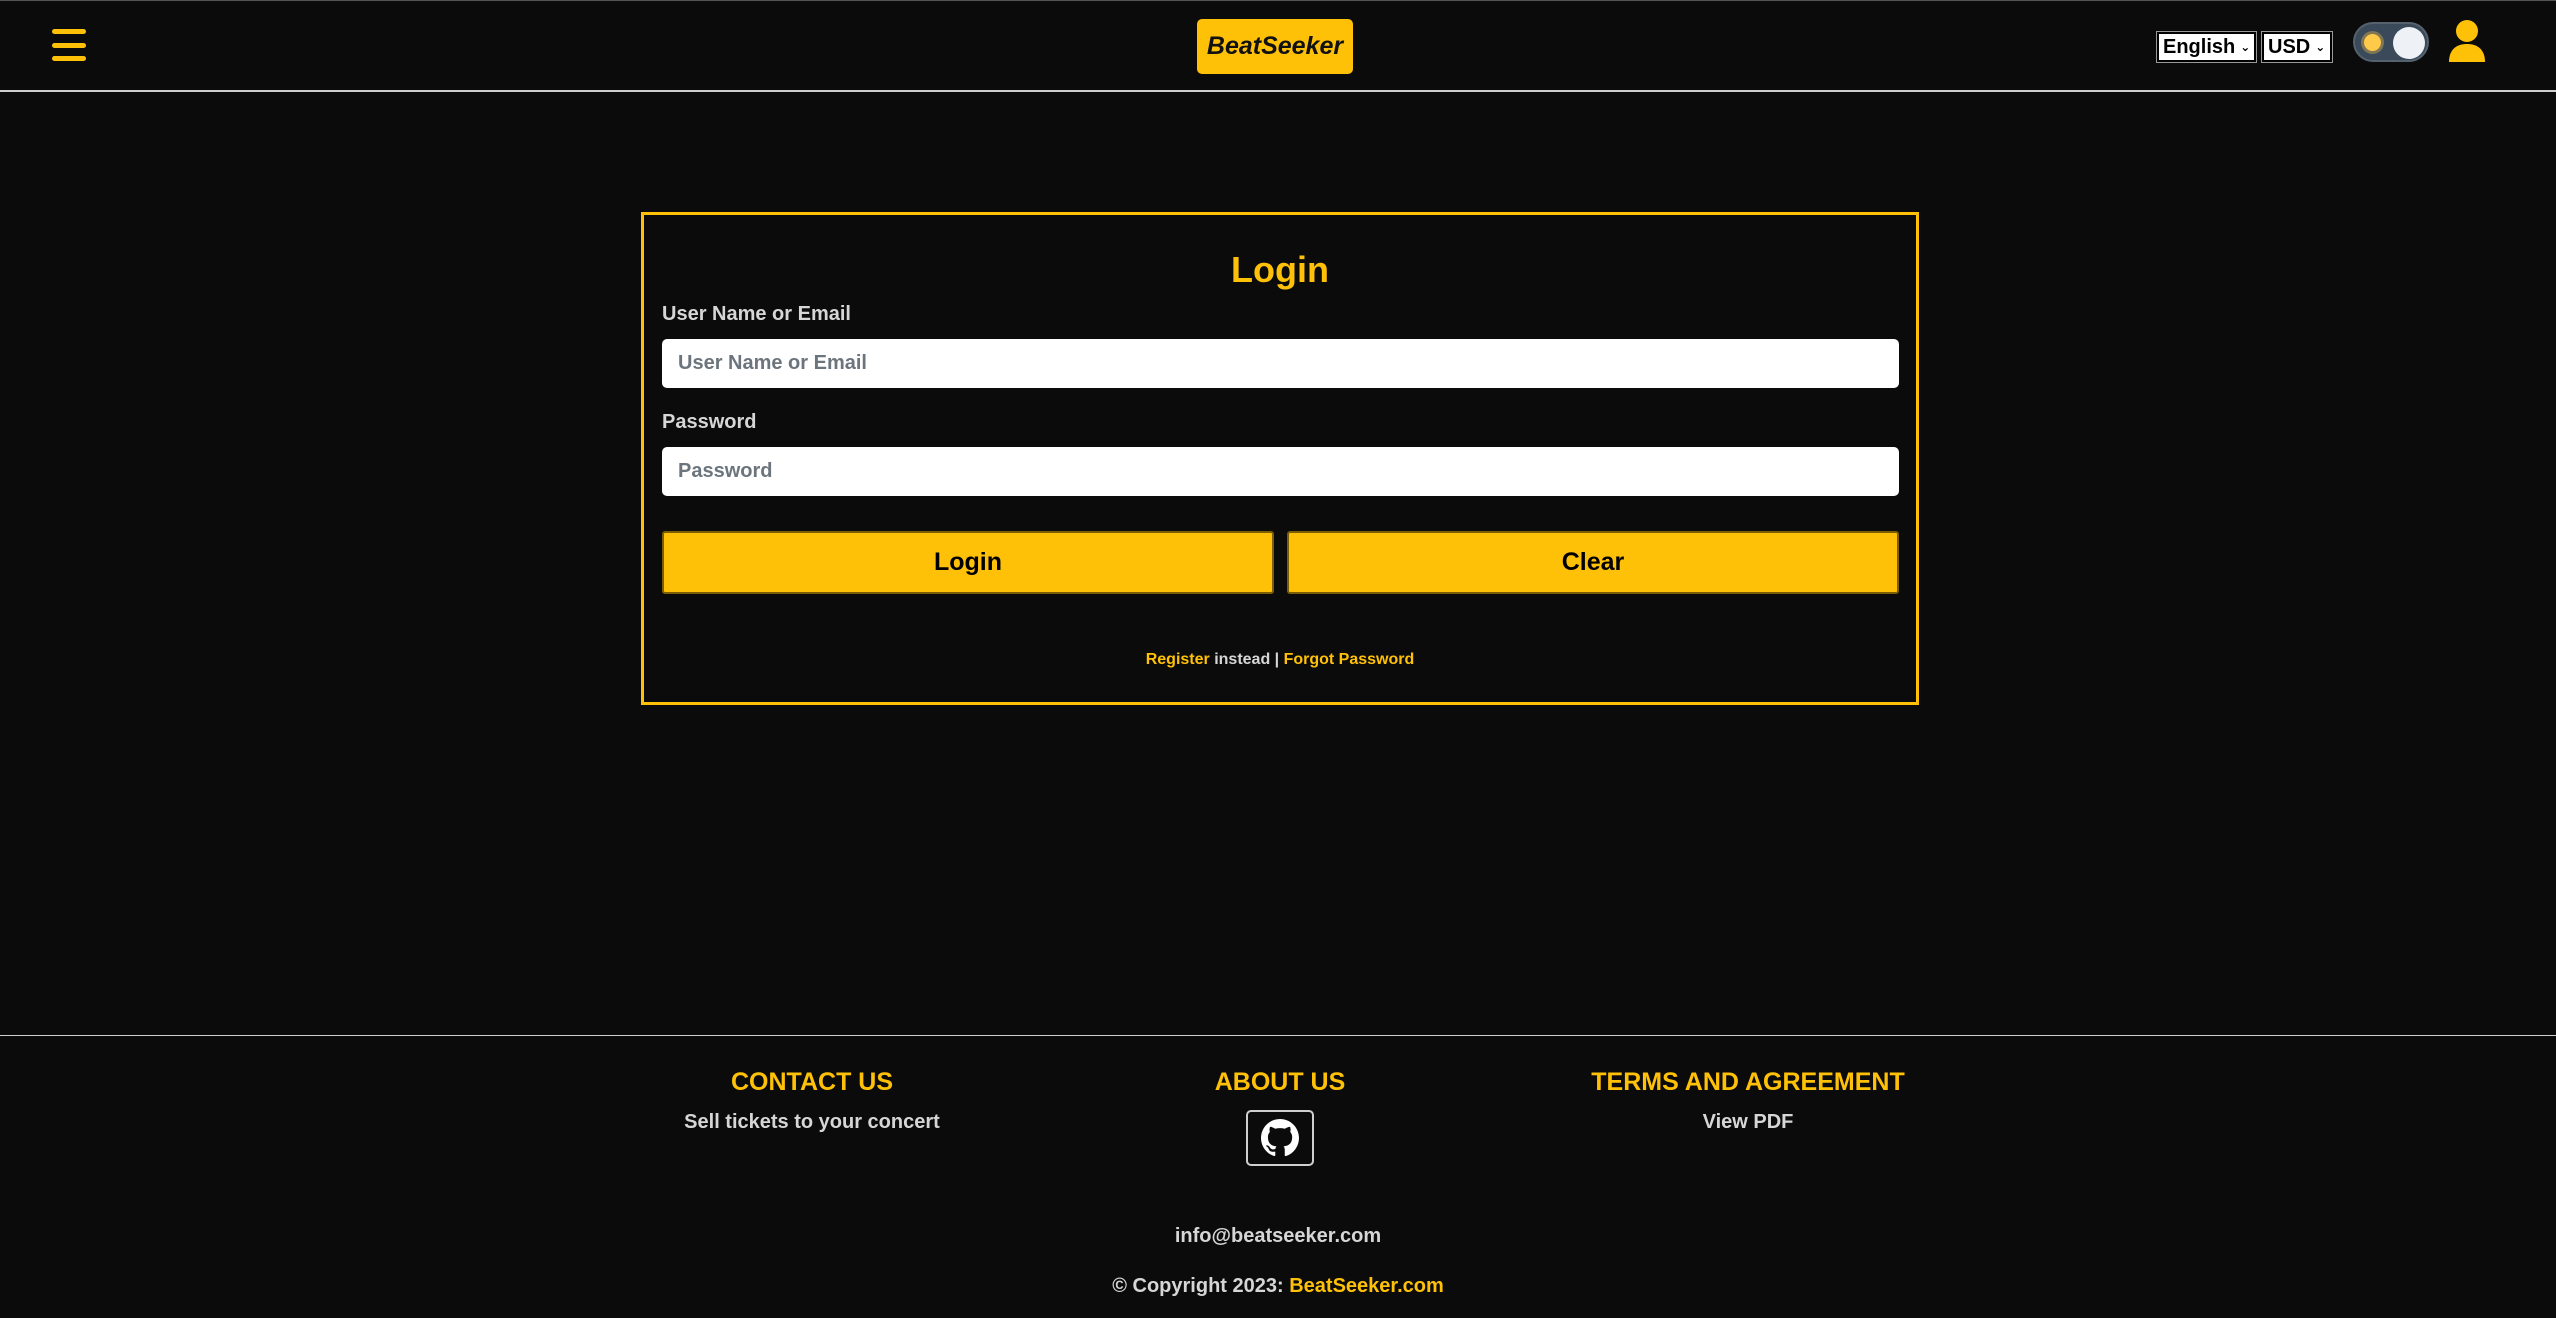  I want to click on footer-terms: TERMS AND AGREEMENT View PDF, so click(1748, 1101).